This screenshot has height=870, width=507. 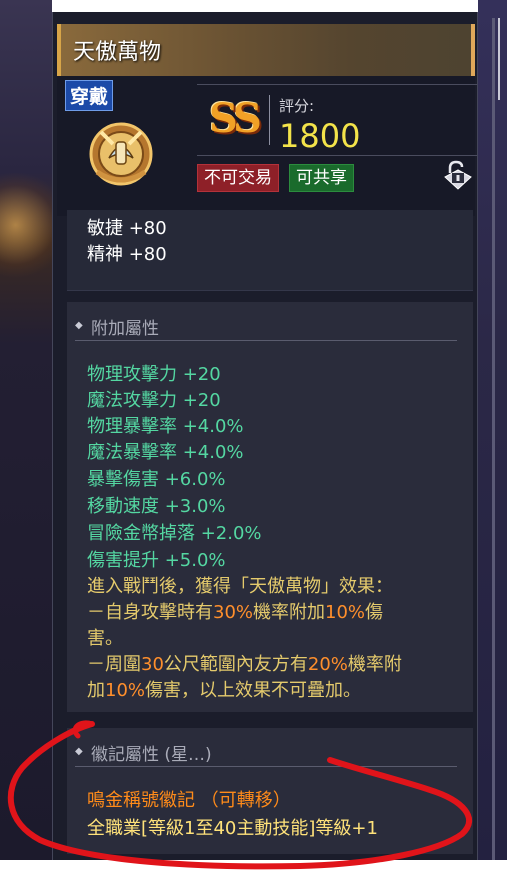 I want to click on title-accent-left, so click(x=59, y=50).